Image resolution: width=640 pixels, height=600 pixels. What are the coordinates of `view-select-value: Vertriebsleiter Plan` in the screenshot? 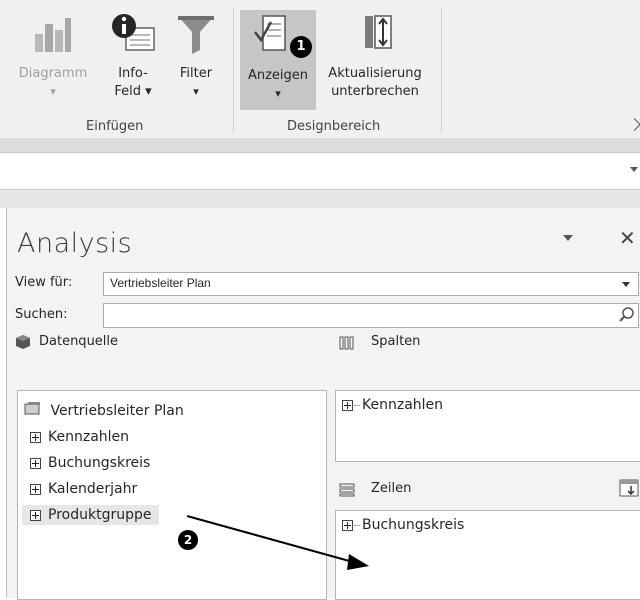 It's located at (160, 283).